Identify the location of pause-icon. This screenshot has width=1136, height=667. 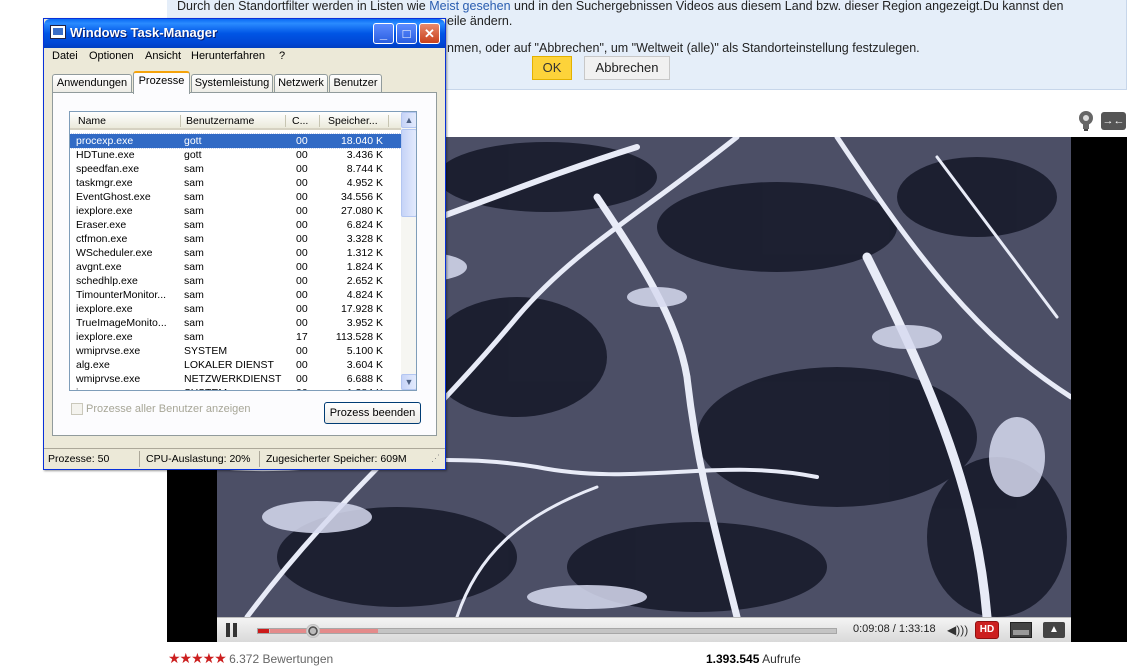
(232, 630).